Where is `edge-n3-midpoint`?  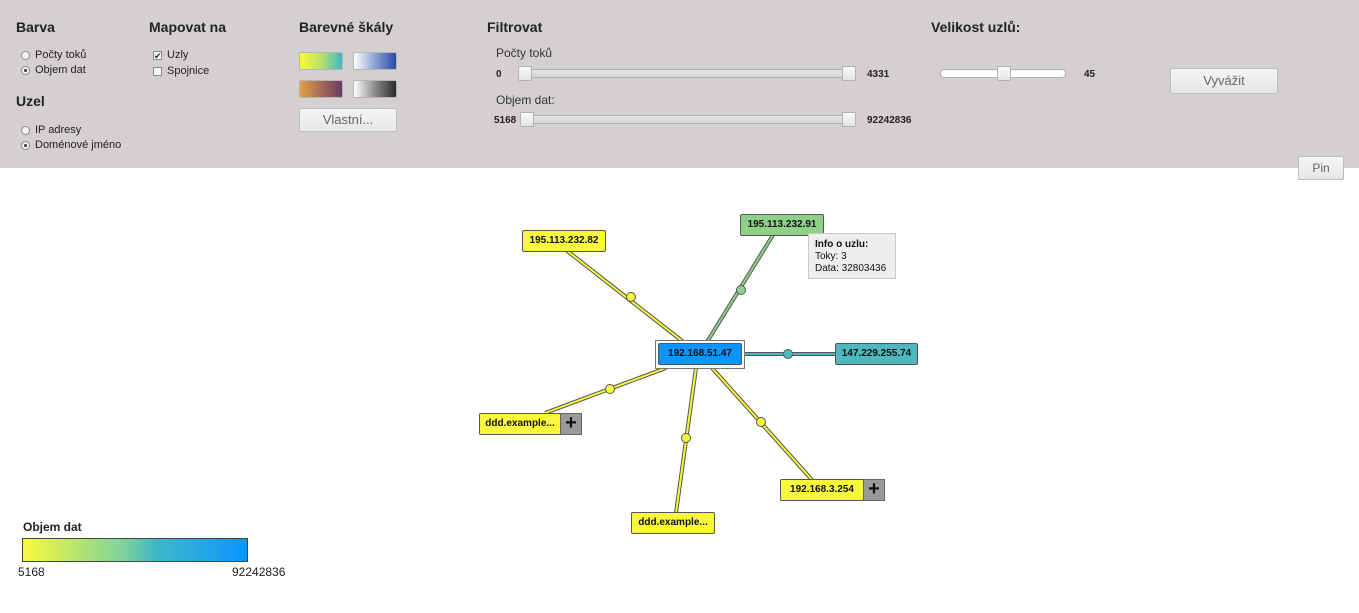 edge-n3-midpoint is located at coordinates (788, 354).